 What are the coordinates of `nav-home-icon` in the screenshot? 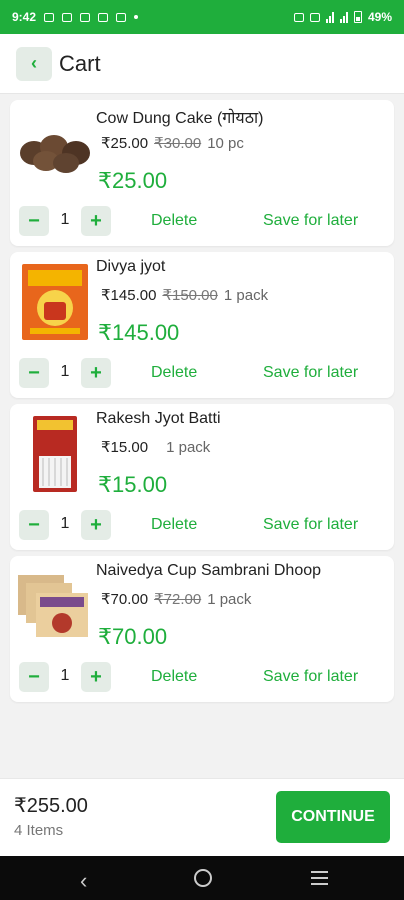 It's located at (203, 878).